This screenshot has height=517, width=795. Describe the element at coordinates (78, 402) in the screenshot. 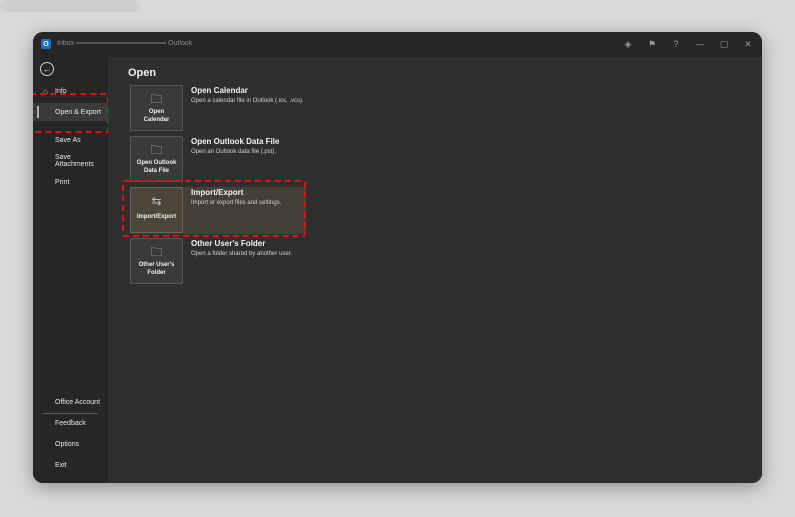

I see `sidebar-item-label: Office Account` at that location.